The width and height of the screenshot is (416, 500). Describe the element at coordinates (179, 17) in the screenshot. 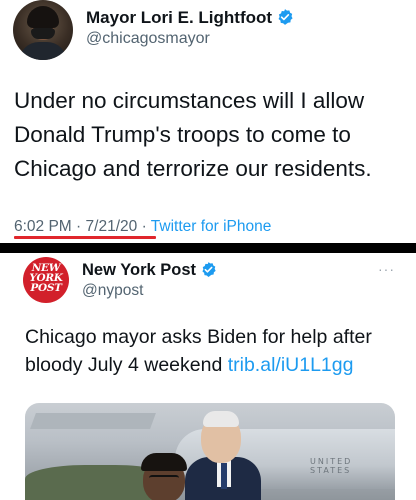

I see `author-name-text: Mayor Lori E. Lightfoot` at that location.